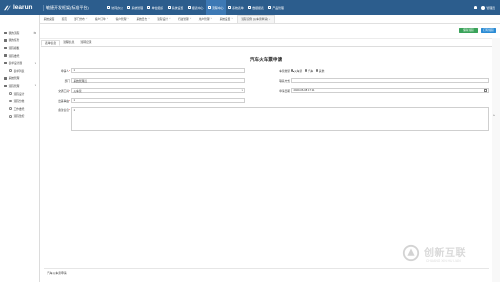 Image resolution: width=500 pixels, height=282 pixels. What do you see at coordinates (19, 41) in the screenshot?
I see `sidebar-item-1: 我的任务` at bounding box center [19, 41].